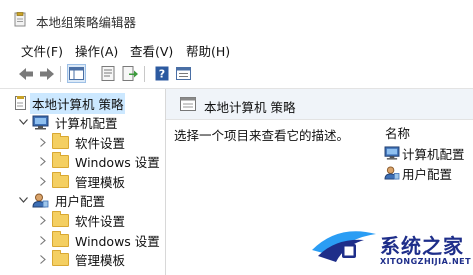  Describe the element at coordinates (433, 154) in the screenshot. I see `list-item-label: 计算机配置` at that location.